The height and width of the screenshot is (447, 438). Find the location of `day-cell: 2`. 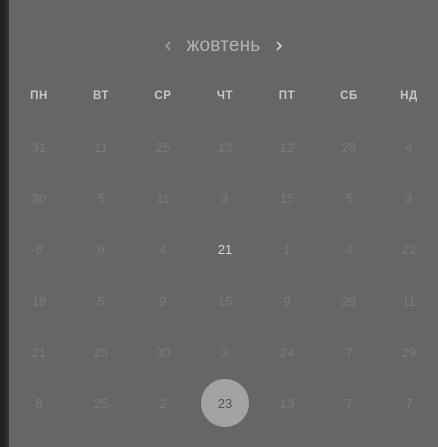

day-cell: 2 is located at coordinates (163, 403).